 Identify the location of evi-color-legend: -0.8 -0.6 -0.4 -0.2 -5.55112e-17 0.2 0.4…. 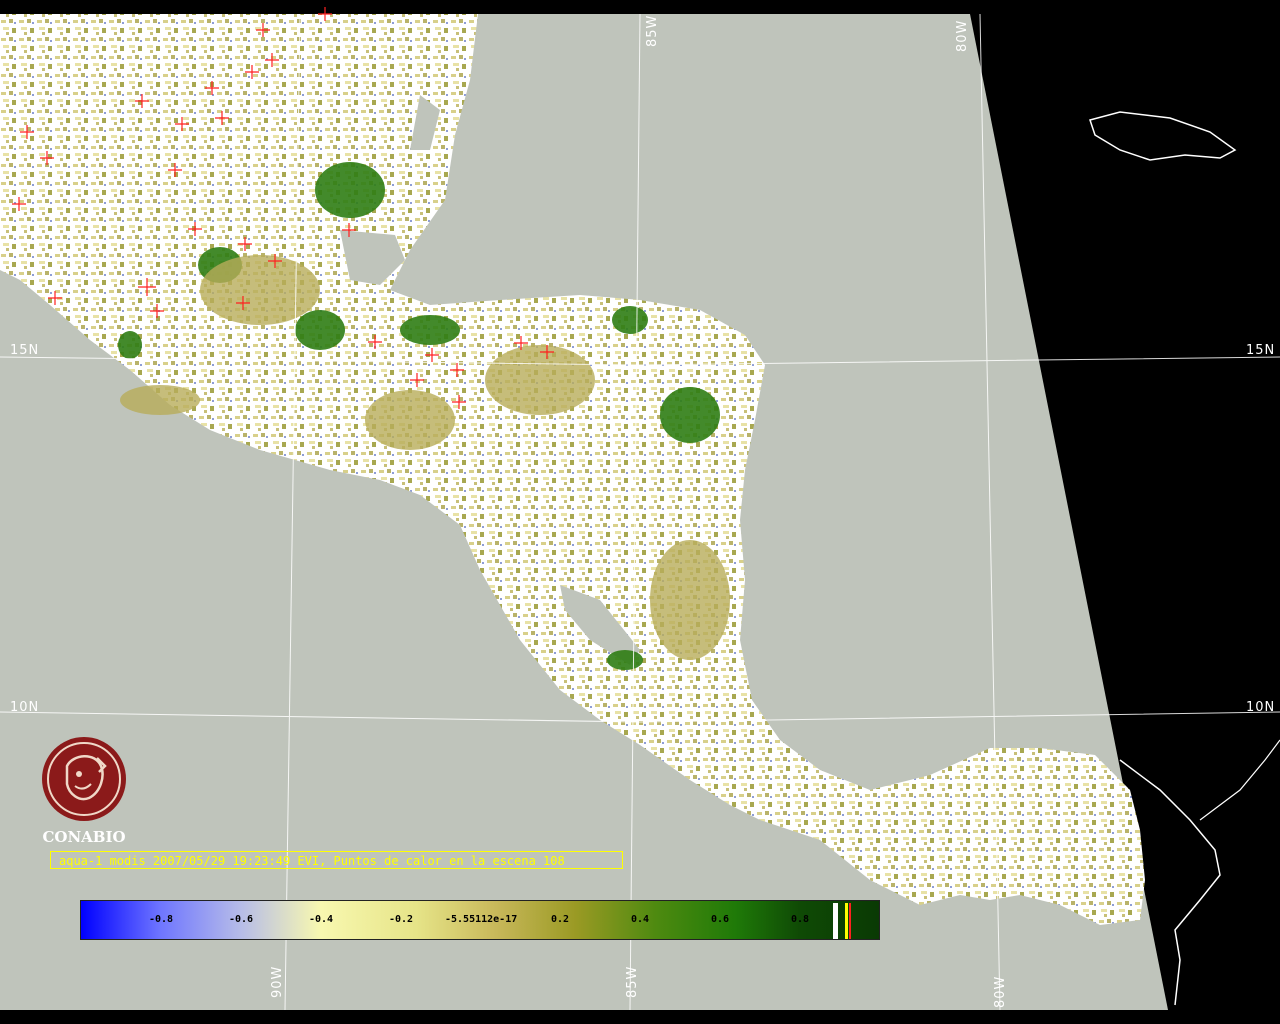
(480, 920).